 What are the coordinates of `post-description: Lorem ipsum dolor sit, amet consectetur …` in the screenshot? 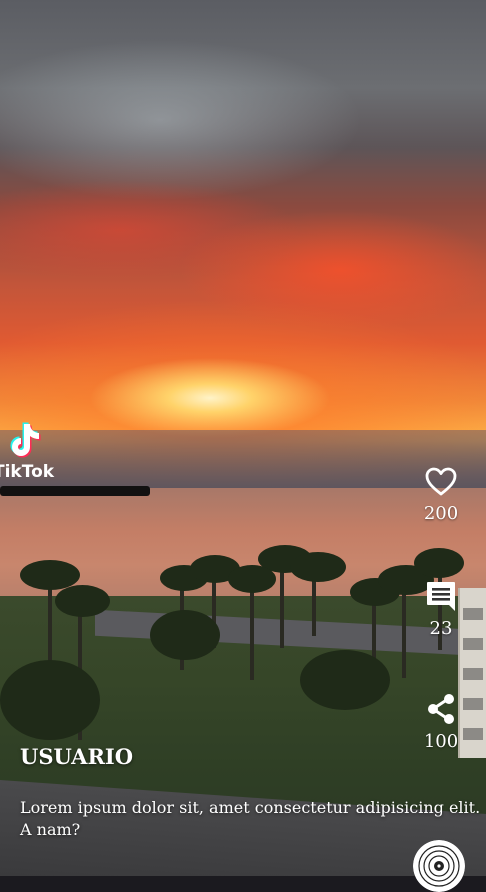 It's located at (250, 818).